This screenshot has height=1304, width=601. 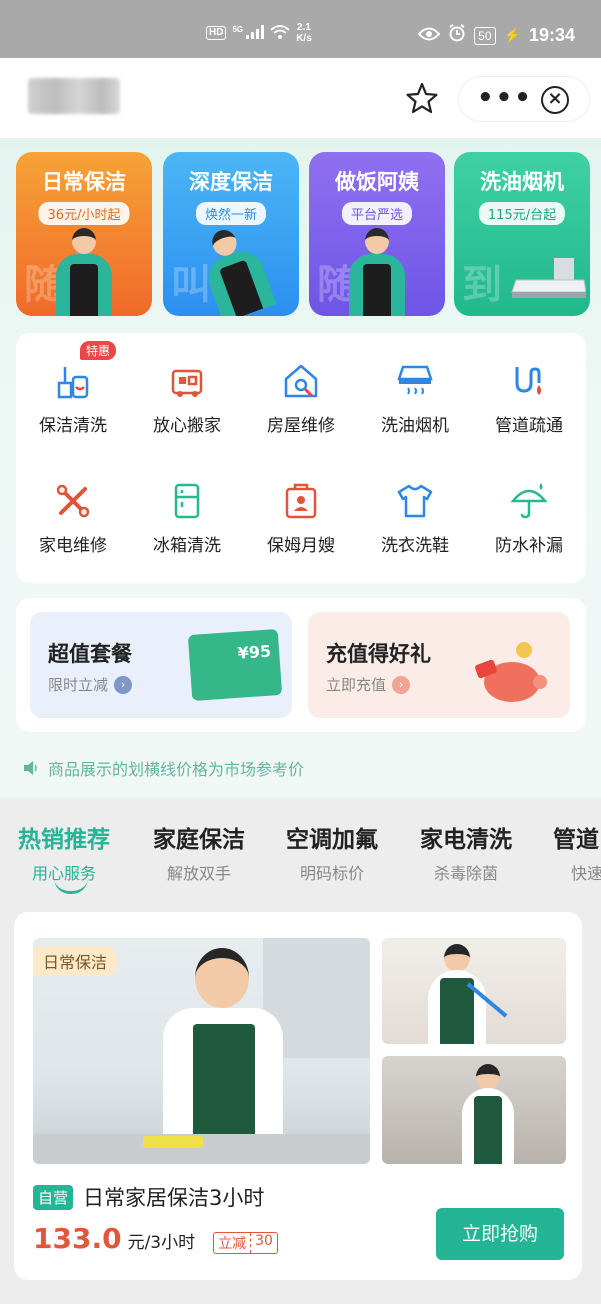 I want to click on pipe-icon, so click(x=528, y=381).